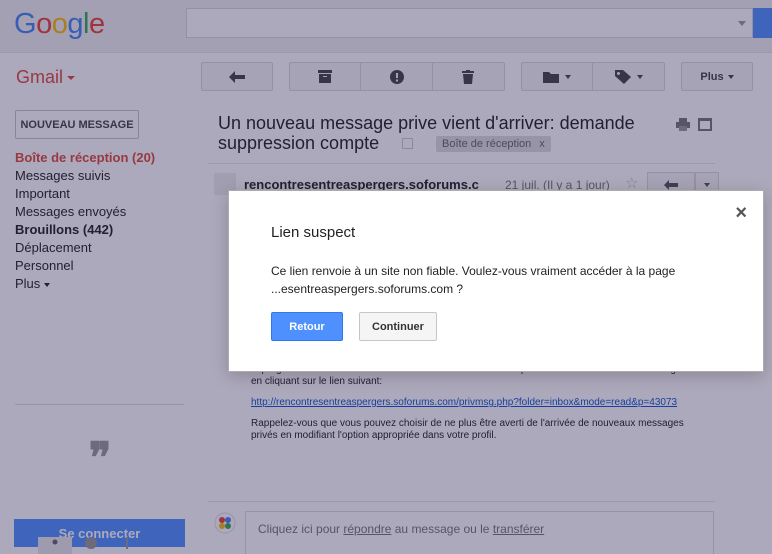 Image resolution: width=772 pixels, height=554 pixels. What do you see at coordinates (398, 326) in the screenshot?
I see `continue-button: Continuer` at bounding box center [398, 326].